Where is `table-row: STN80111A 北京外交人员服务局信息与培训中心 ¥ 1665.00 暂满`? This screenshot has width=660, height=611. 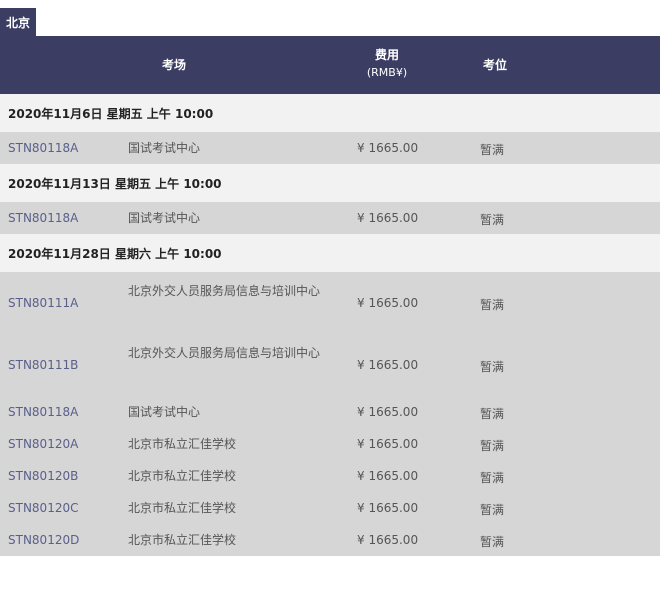
table-row: STN80111A 北京外交人员服务局信息与培训中心 ¥ 1665.00 暂满 is located at coordinates (330, 303).